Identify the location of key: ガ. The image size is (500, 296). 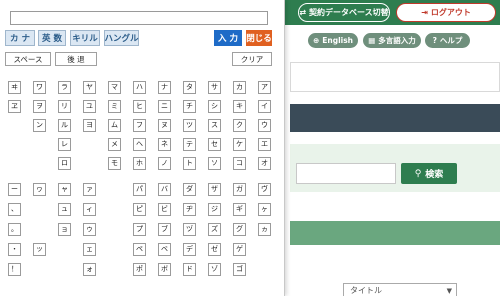
(239, 189).